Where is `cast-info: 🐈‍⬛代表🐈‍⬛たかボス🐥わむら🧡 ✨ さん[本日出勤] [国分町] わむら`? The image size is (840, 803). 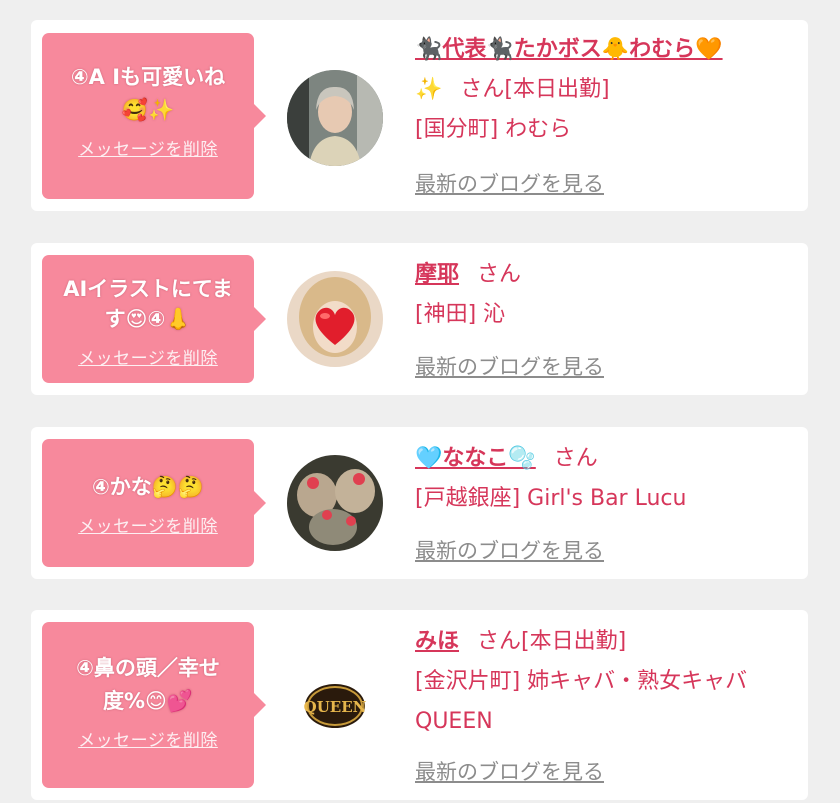 cast-info: 🐈‍⬛代表🐈‍⬛たかボス🐥わむら🧡 ✨ さん[本日出勤] [国分町] わむら is located at coordinates (606, 90).